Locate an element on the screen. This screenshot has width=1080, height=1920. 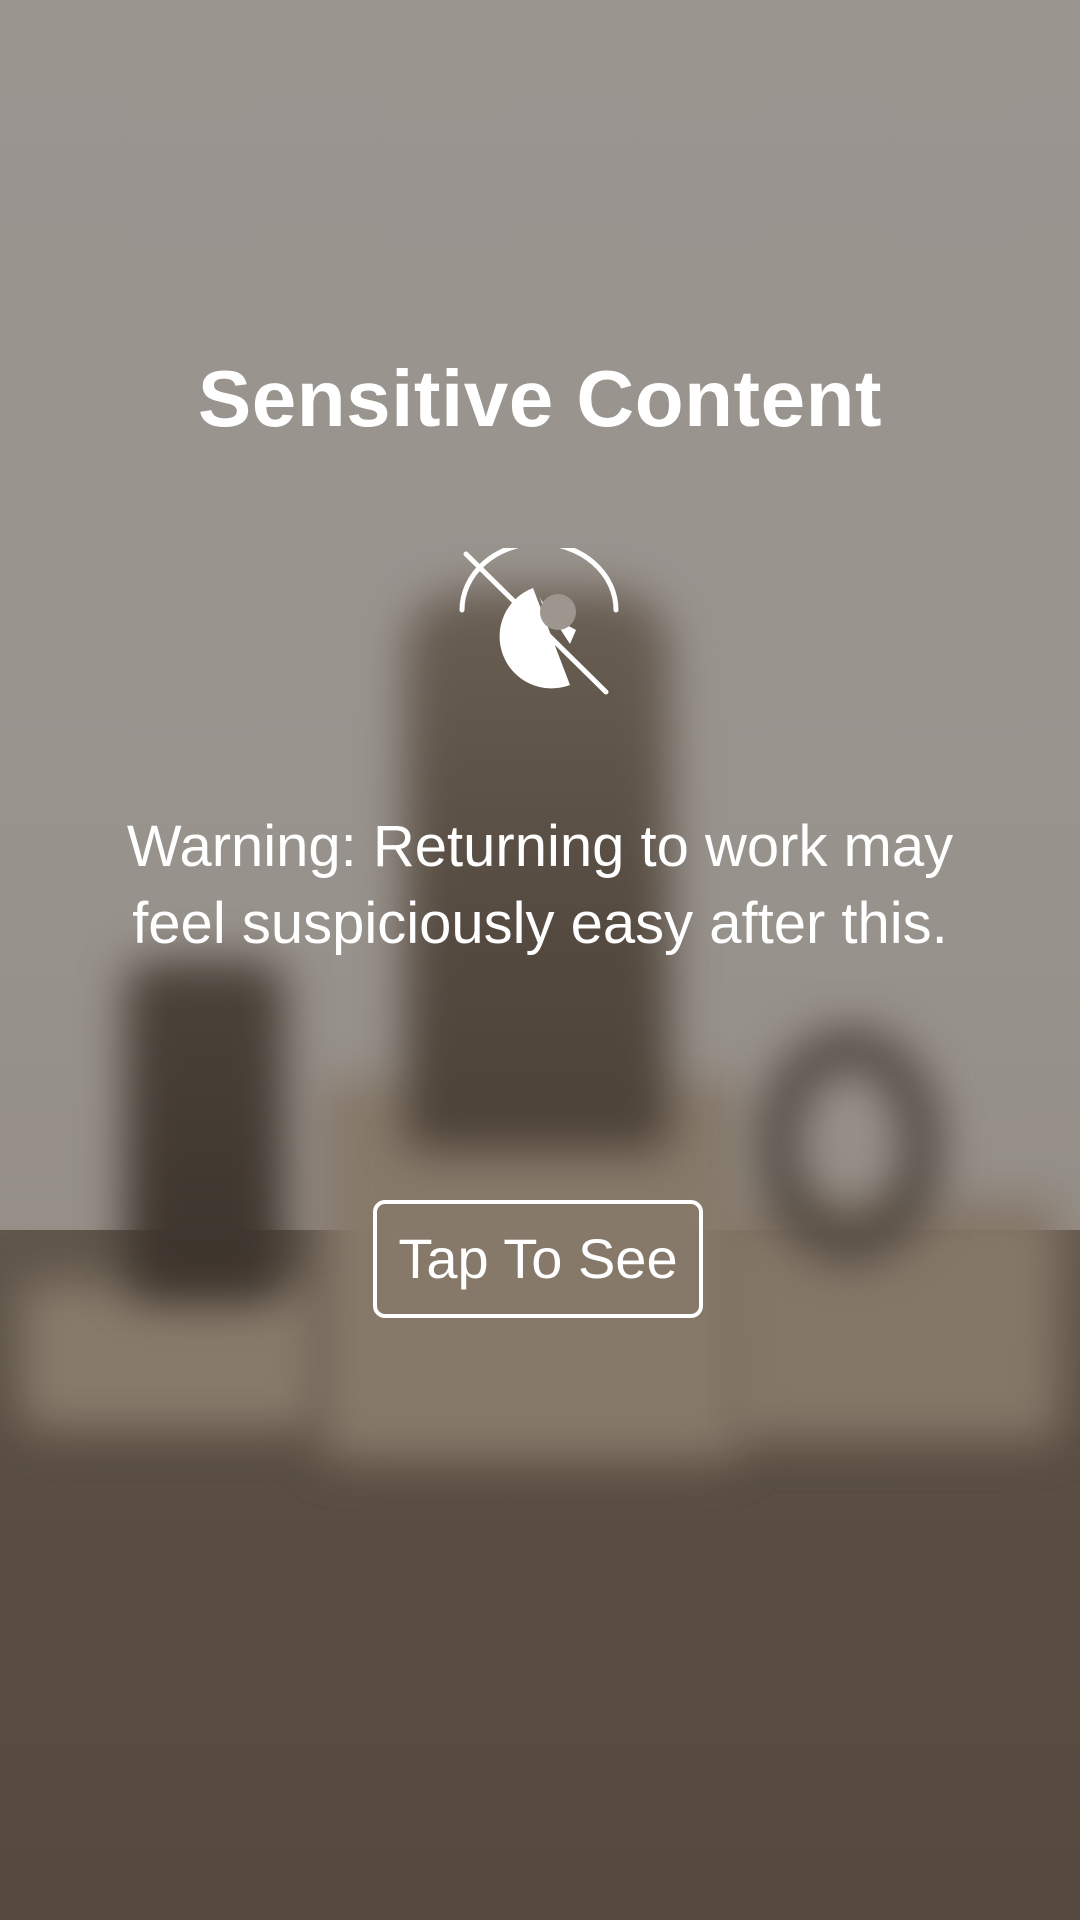
overlay-title: Sensitive Content is located at coordinates (540, 398).